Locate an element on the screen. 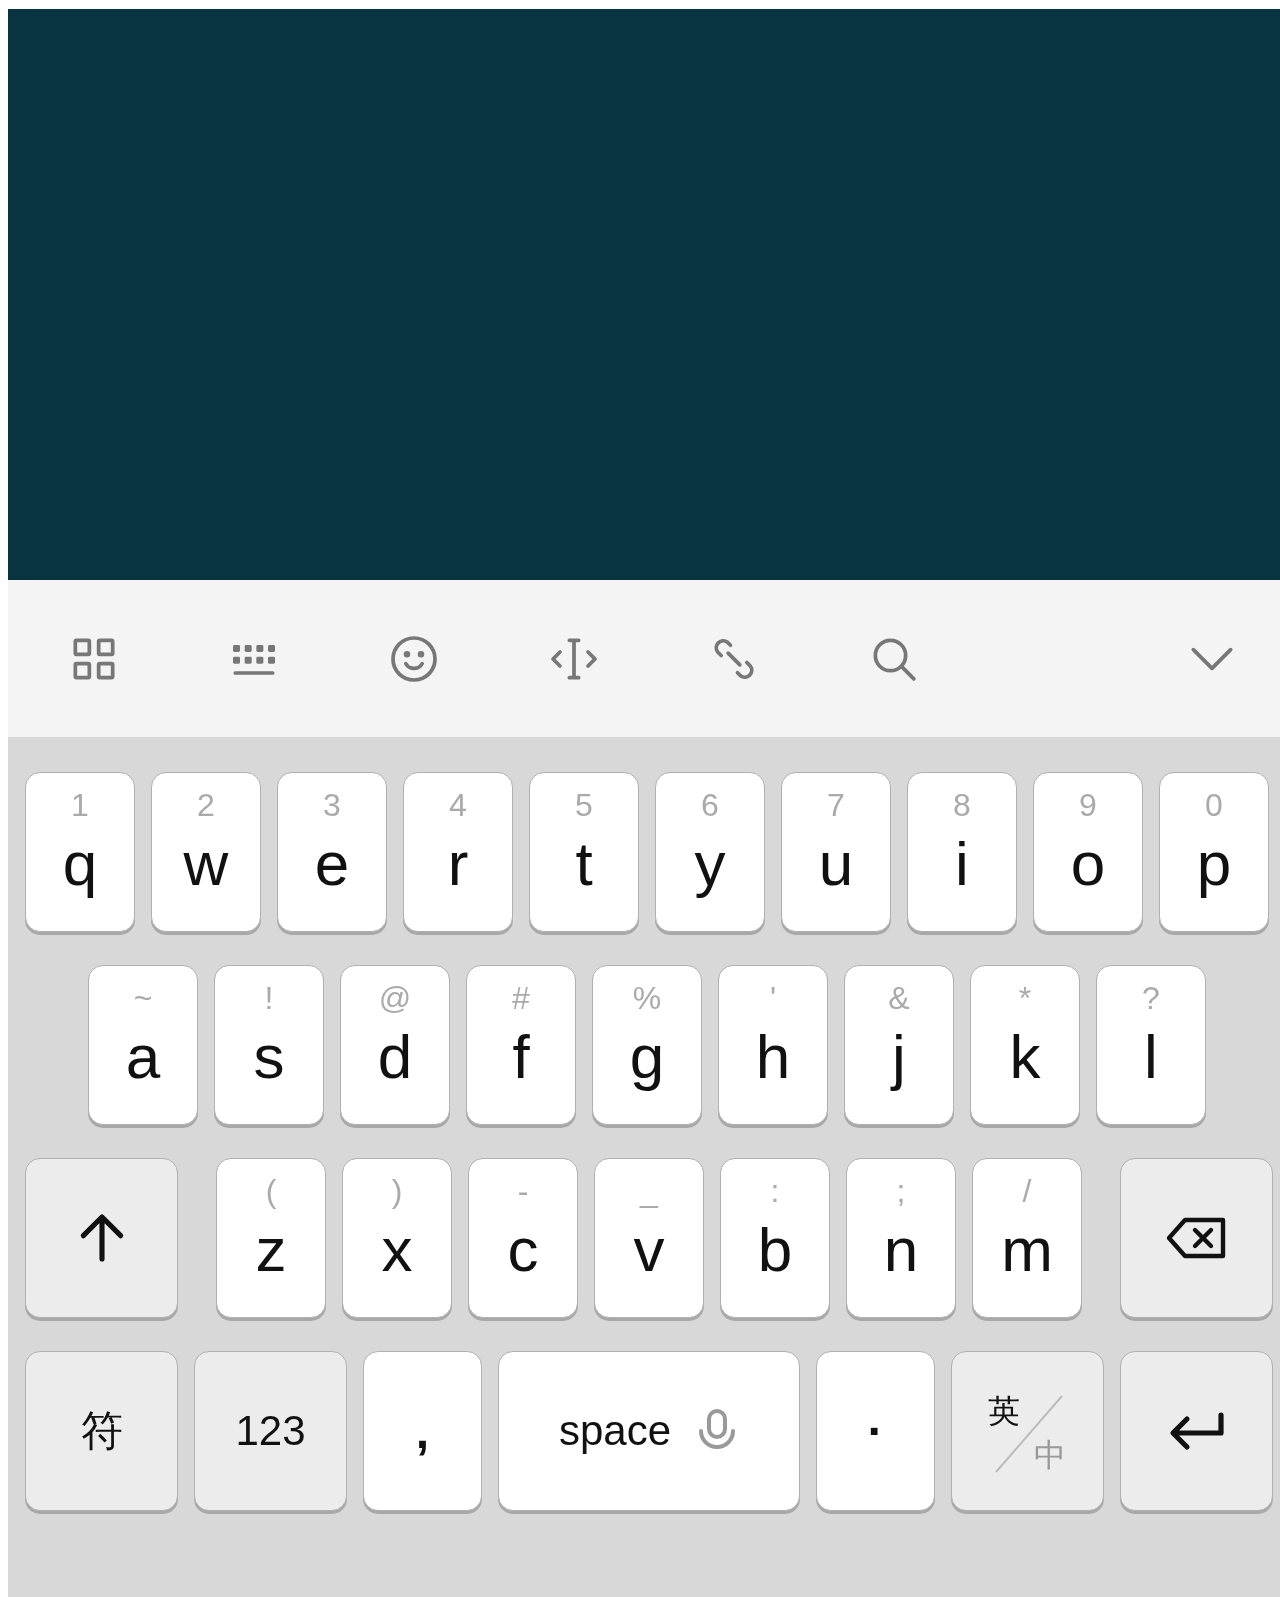 The image size is (1280, 1597). letter-key: ) x is located at coordinates (397, 1238).